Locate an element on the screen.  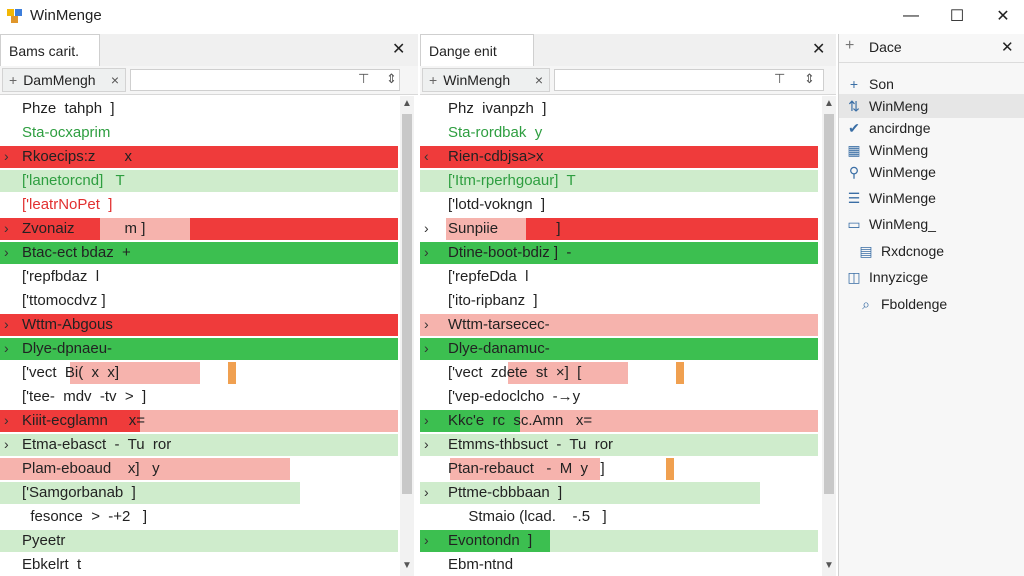
diff-line: ['lanetorcnd] T is located at coordinates (199, 182).